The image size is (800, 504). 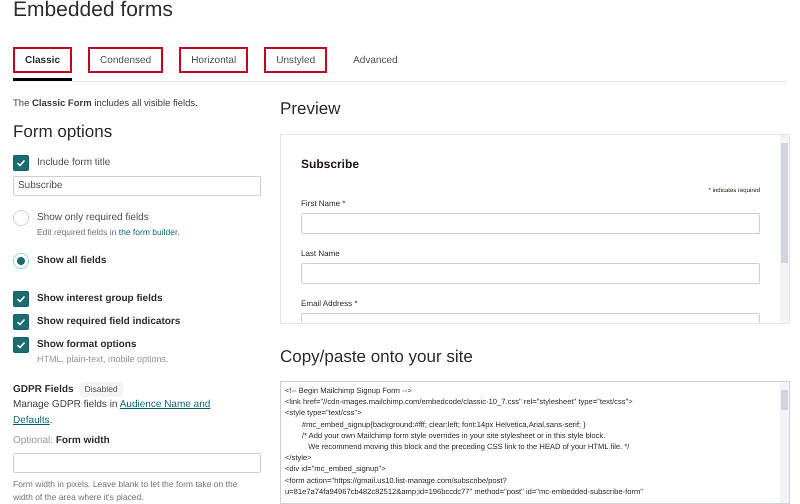 What do you see at coordinates (323, 204) in the screenshot?
I see `field-label: First Name *` at bounding box center [323, 204].